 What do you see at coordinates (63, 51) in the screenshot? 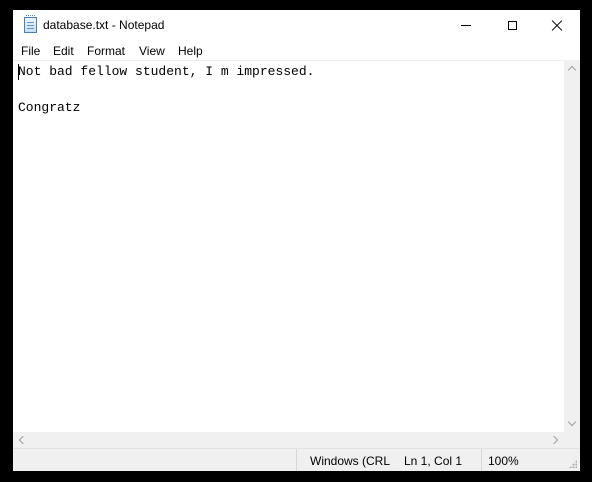
I see `menu-edit: Edit` at bounding box center [63, 51].